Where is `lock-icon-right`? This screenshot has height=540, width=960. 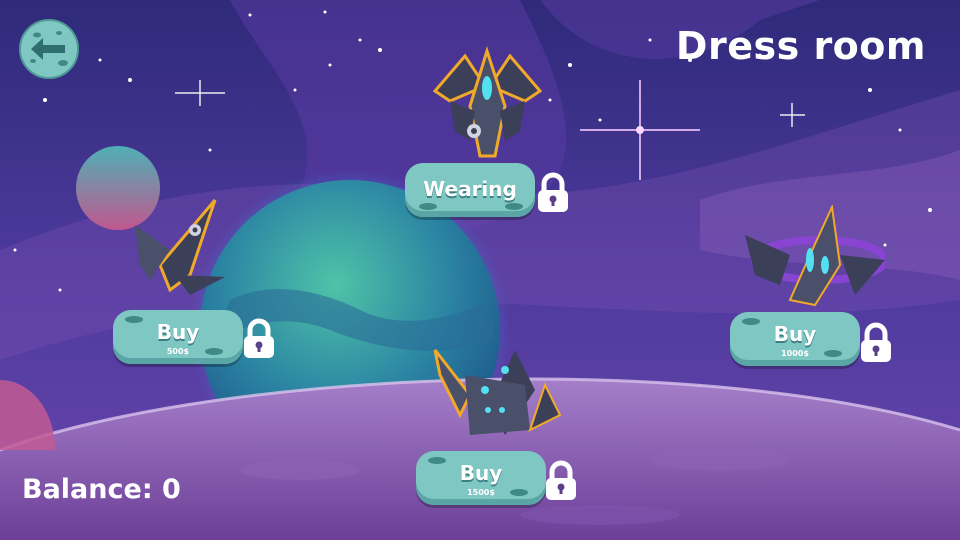
lock-icon-right is located at coordinates (876, 342).